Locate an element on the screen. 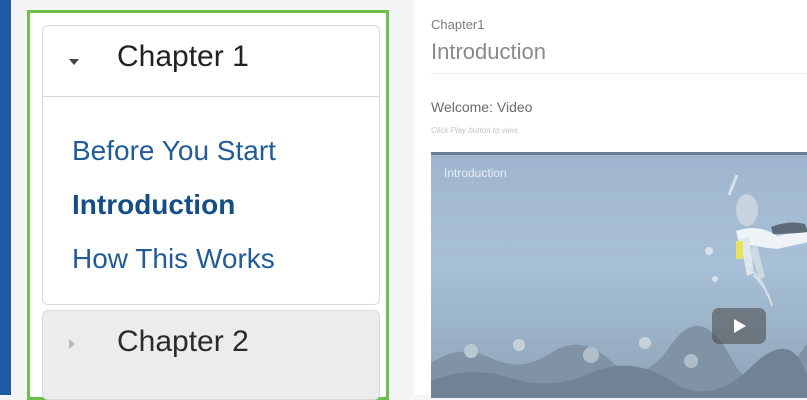  video-title: Introduction is located at coordinates (475, 173).